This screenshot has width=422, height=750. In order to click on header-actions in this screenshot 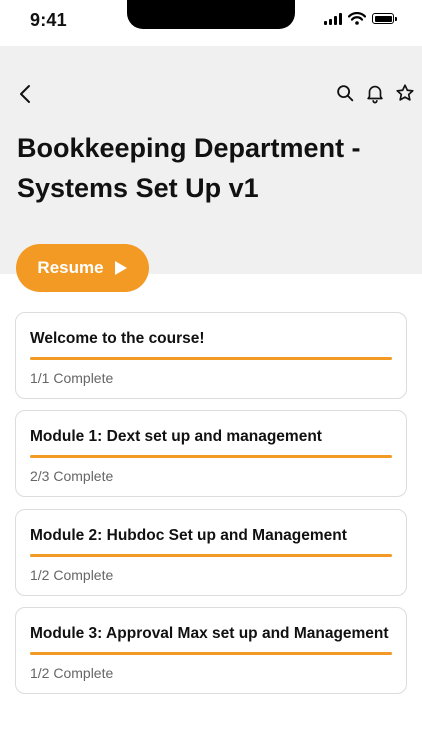, I will do `click(375, 93)`.